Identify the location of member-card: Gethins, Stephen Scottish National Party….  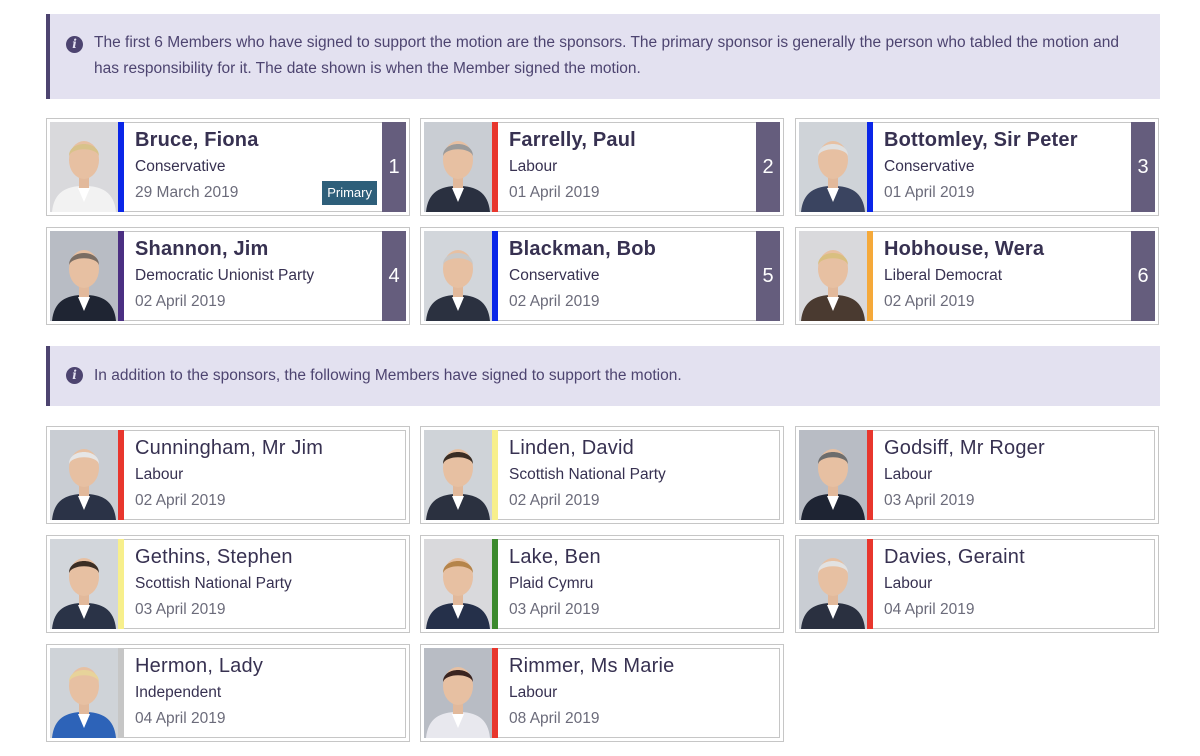
(228, 584).